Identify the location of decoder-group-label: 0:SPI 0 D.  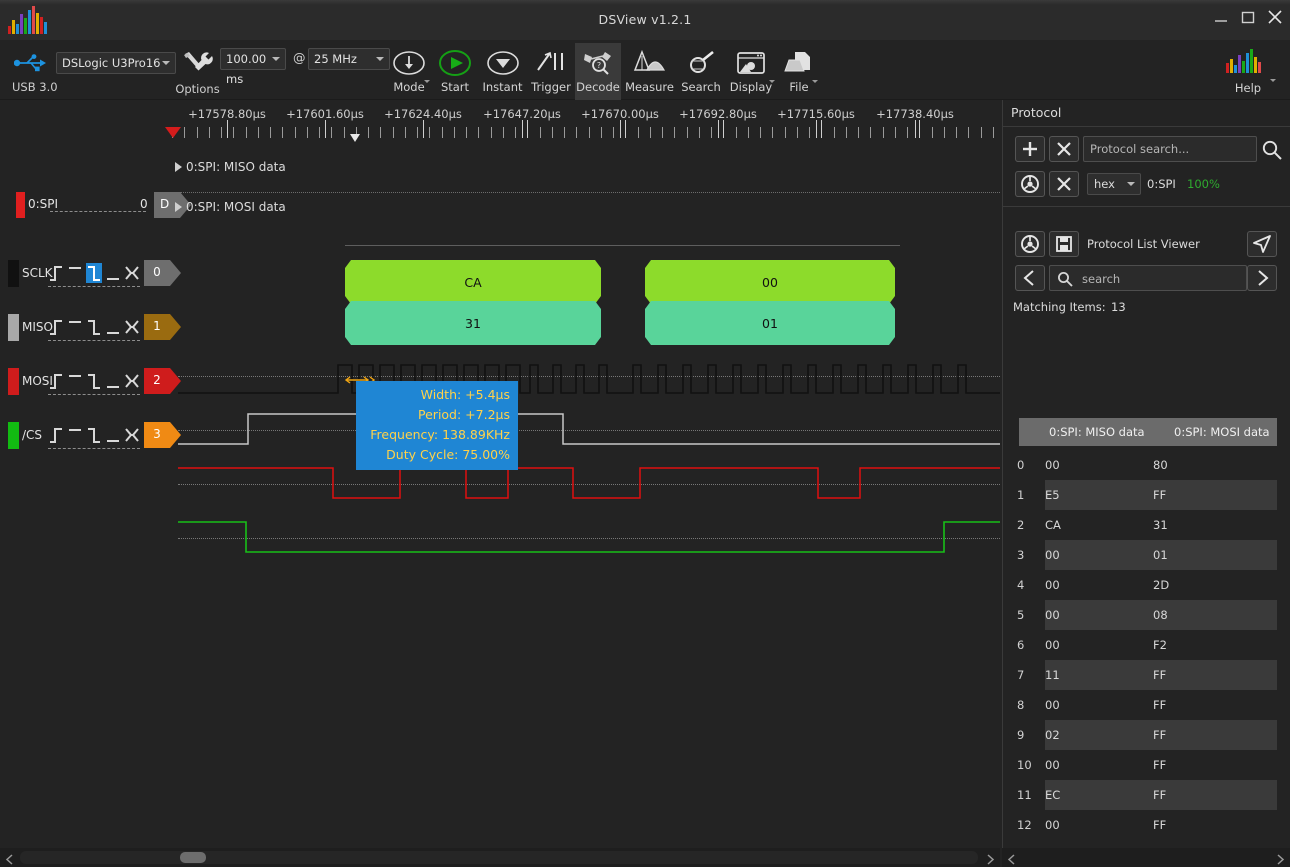
(99, 206).